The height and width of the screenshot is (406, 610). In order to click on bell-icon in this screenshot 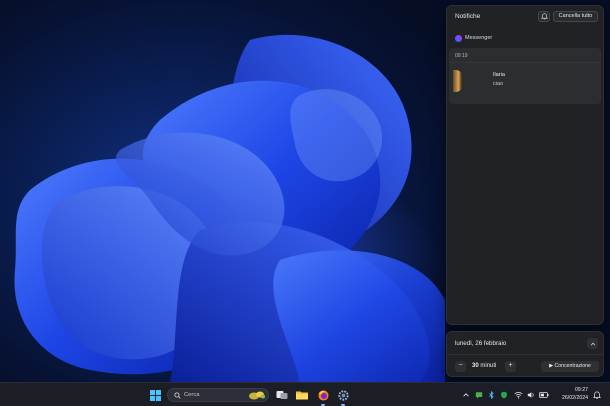, I will do `click(597, 395)`.